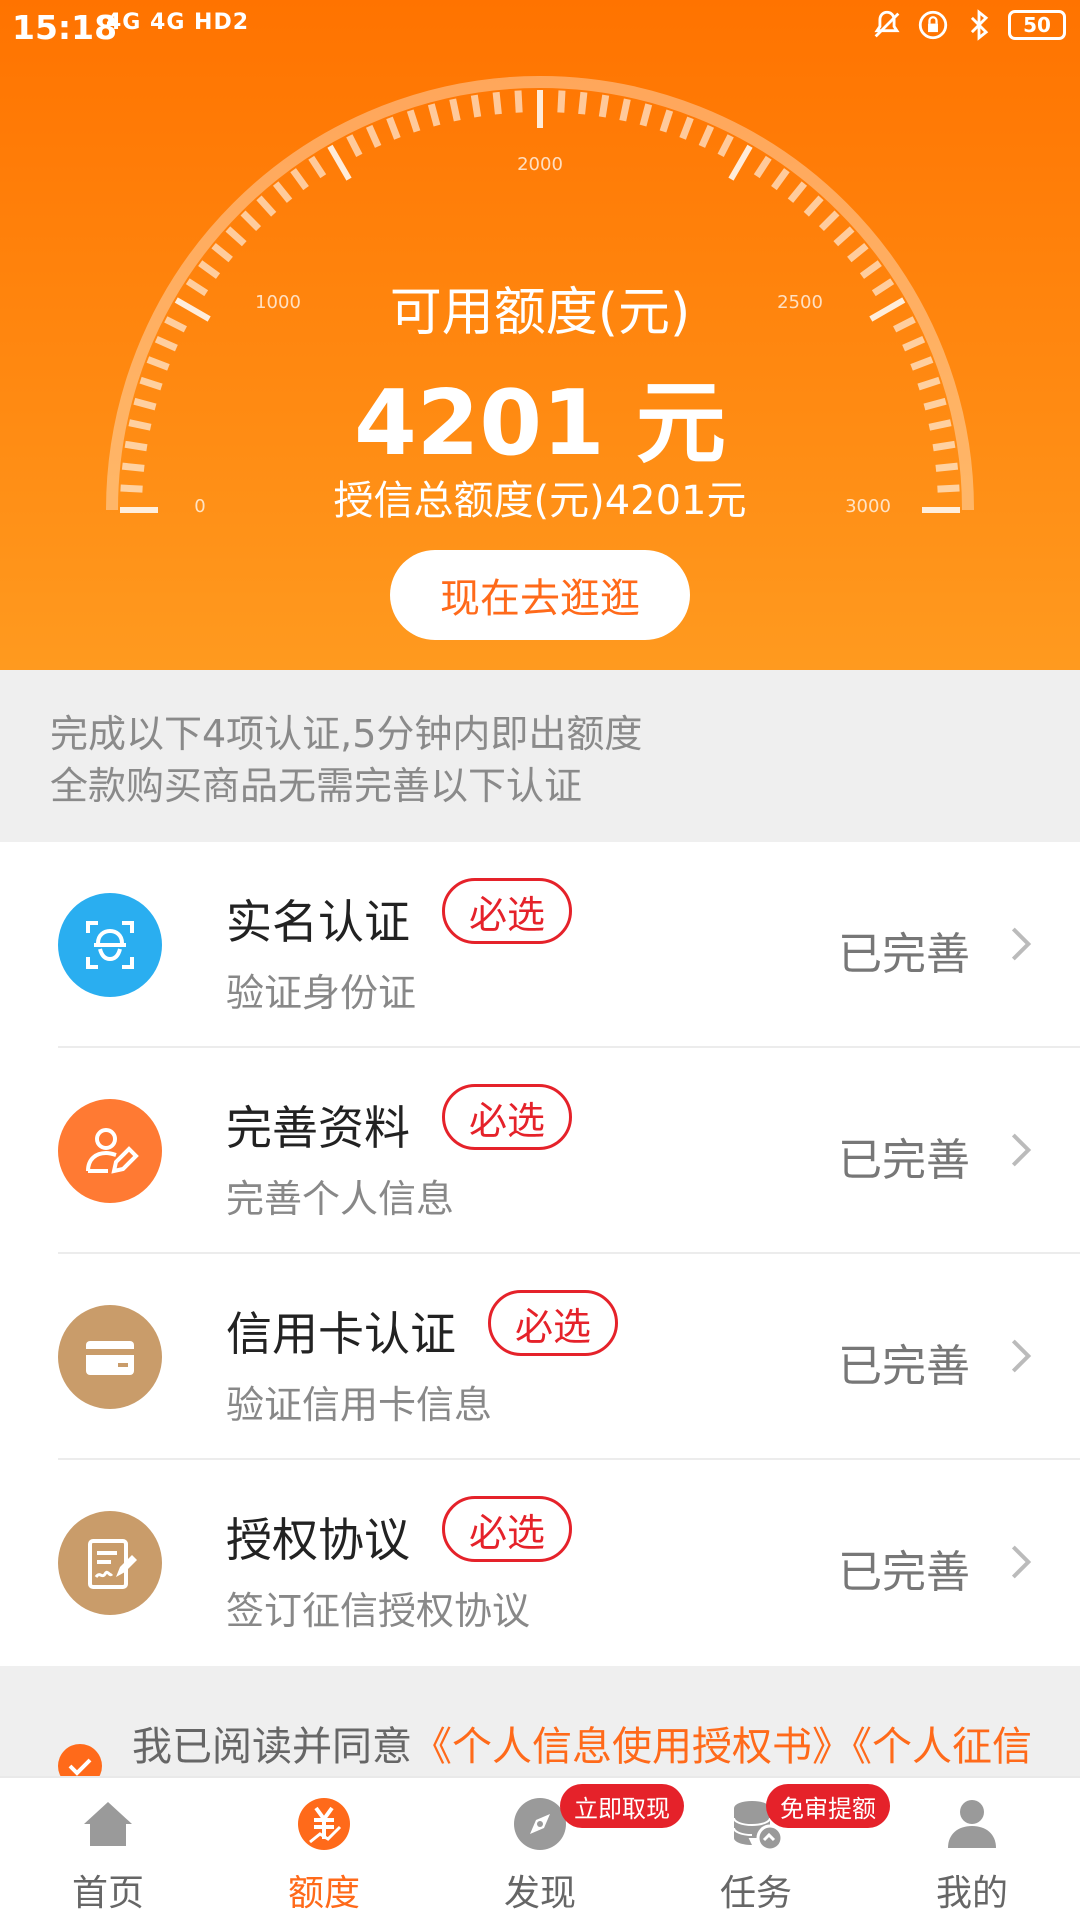  What do you see at coordinates (316, 786) in the screenshot?
I see `notice-line-2: 全款购买商品无需完善以下认证` at bounding box center [316, 786].